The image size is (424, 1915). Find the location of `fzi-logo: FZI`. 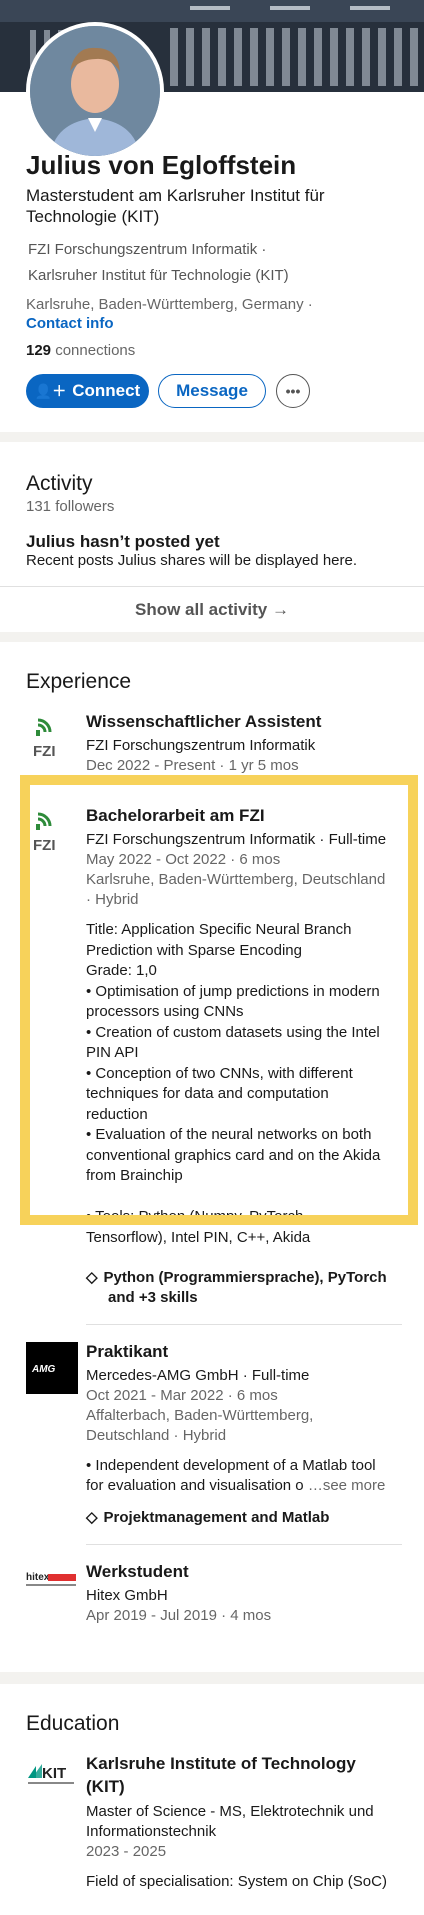

fzi-logo: FZI is located at coordinates (51, 739).